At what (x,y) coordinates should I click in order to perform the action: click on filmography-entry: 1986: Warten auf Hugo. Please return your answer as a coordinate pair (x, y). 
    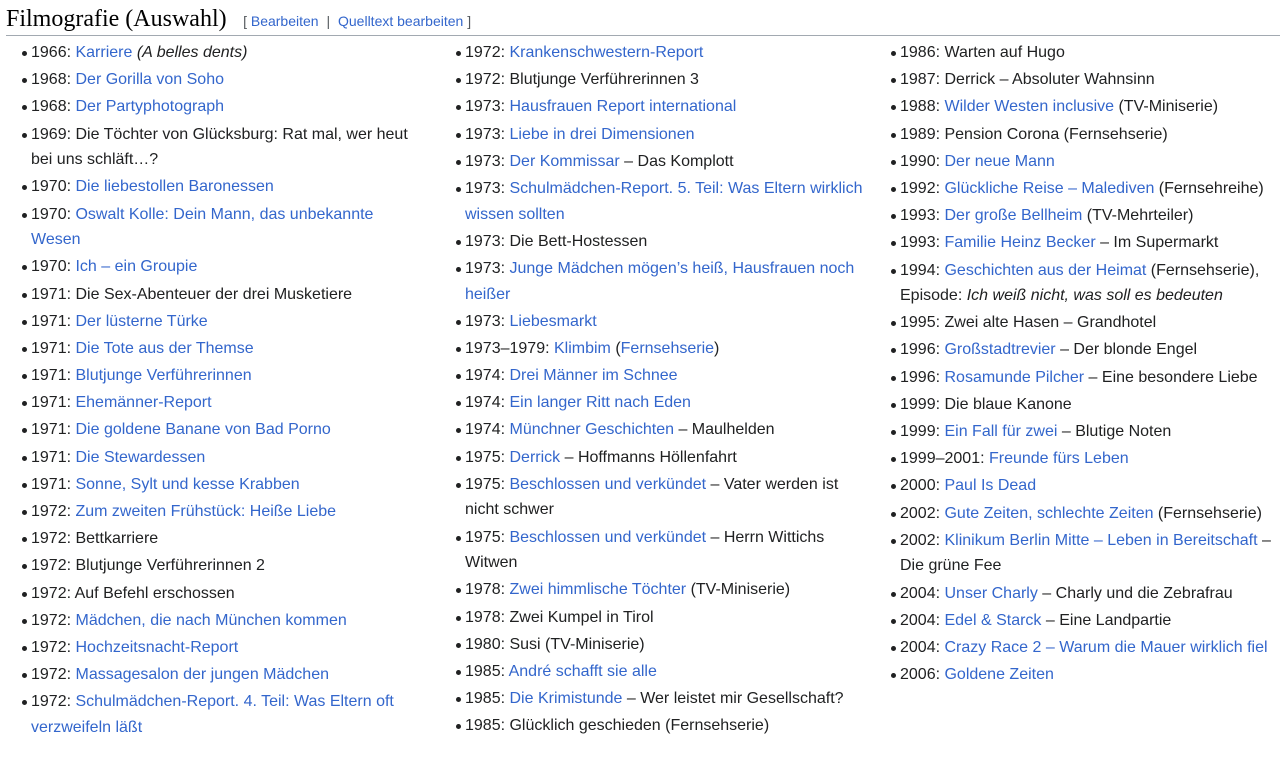
    Looking at the image, I should click on (1077, 53).